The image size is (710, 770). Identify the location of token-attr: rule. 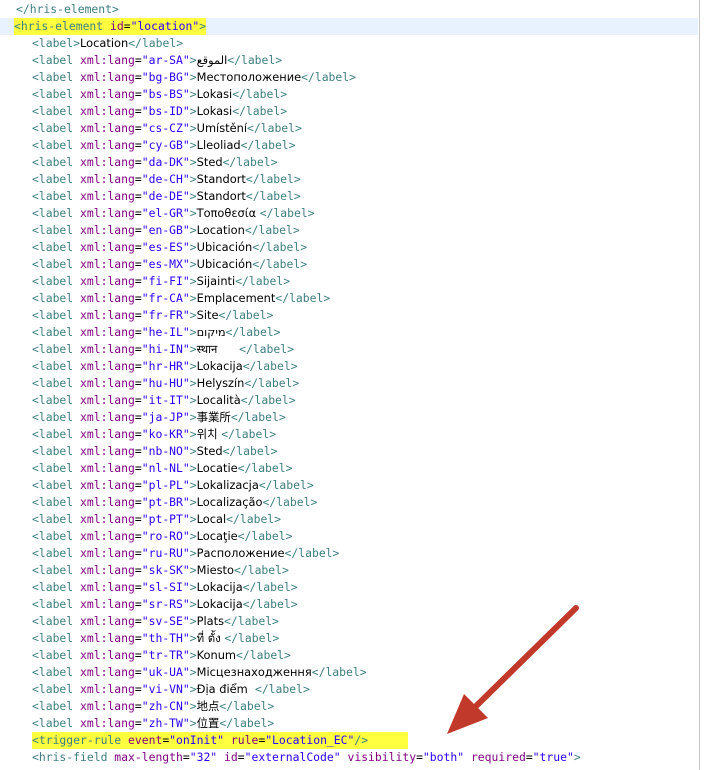
(244, 740).